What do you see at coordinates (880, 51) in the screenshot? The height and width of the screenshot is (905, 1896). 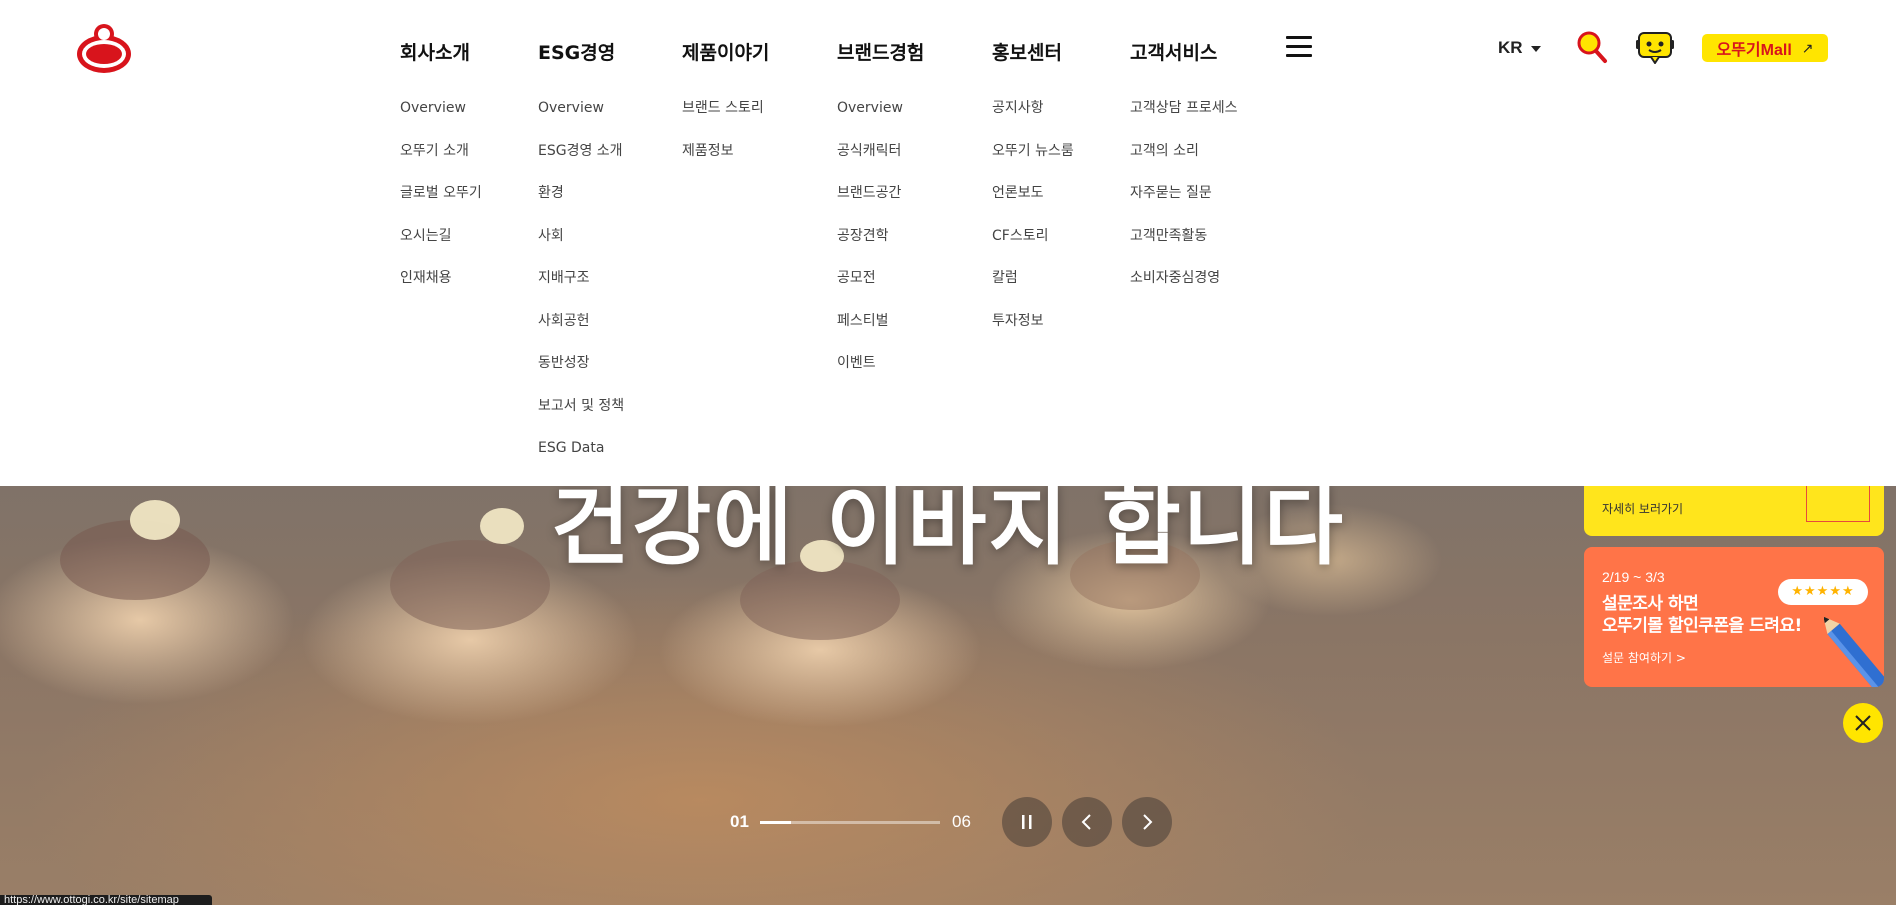 I see `nav-brand-experience: 브랜드경험` at bounding box center [880, 51].